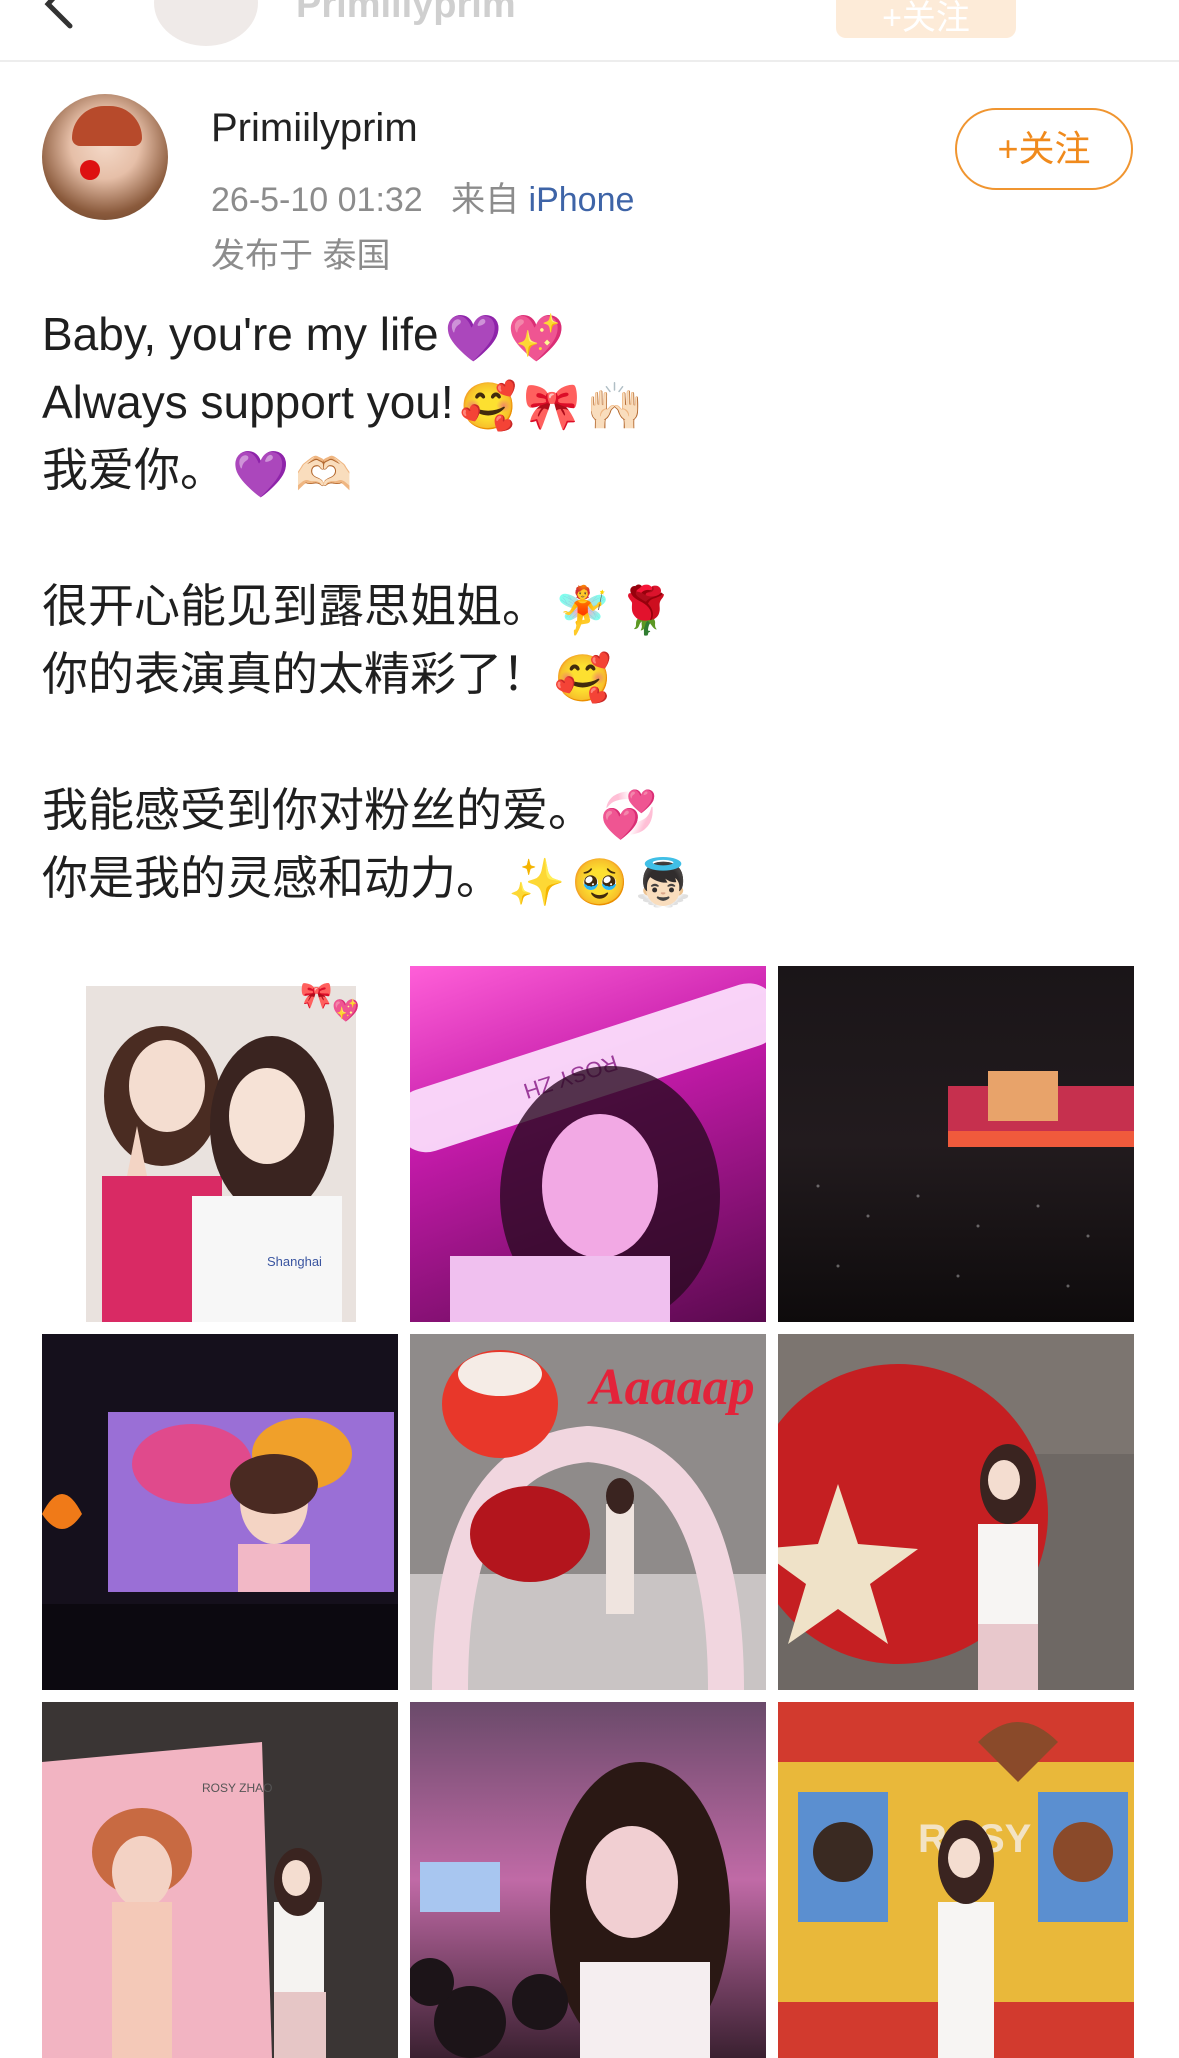  I want to click on emoji-icon: ✨, so click(537, 881).